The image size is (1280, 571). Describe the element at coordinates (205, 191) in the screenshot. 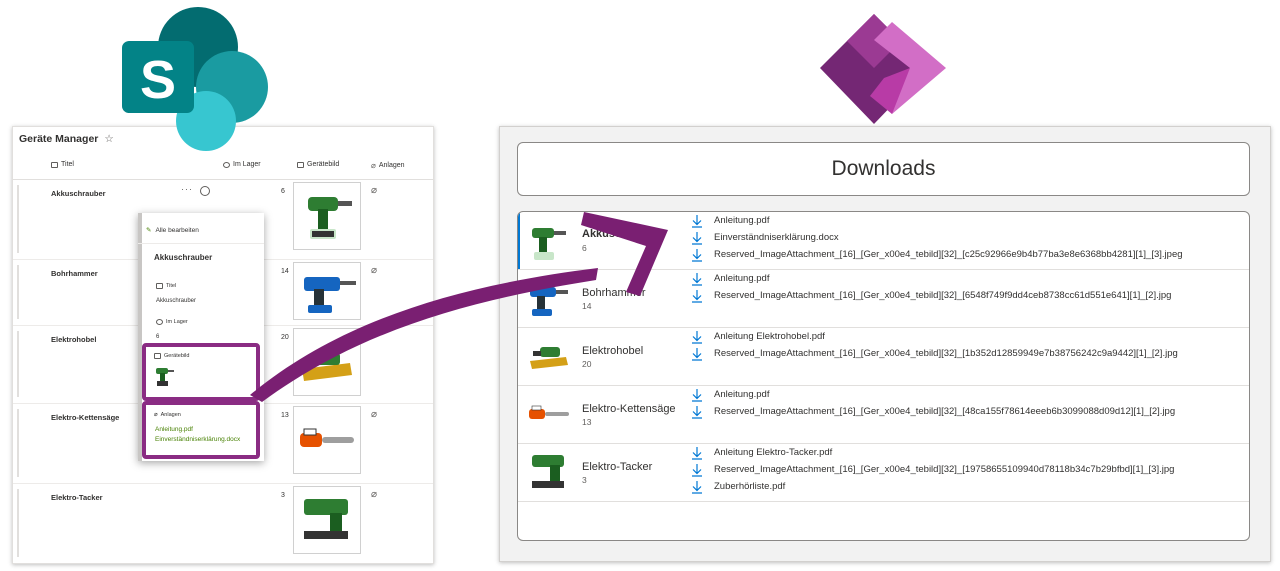

I see `comment-icon` at that location.